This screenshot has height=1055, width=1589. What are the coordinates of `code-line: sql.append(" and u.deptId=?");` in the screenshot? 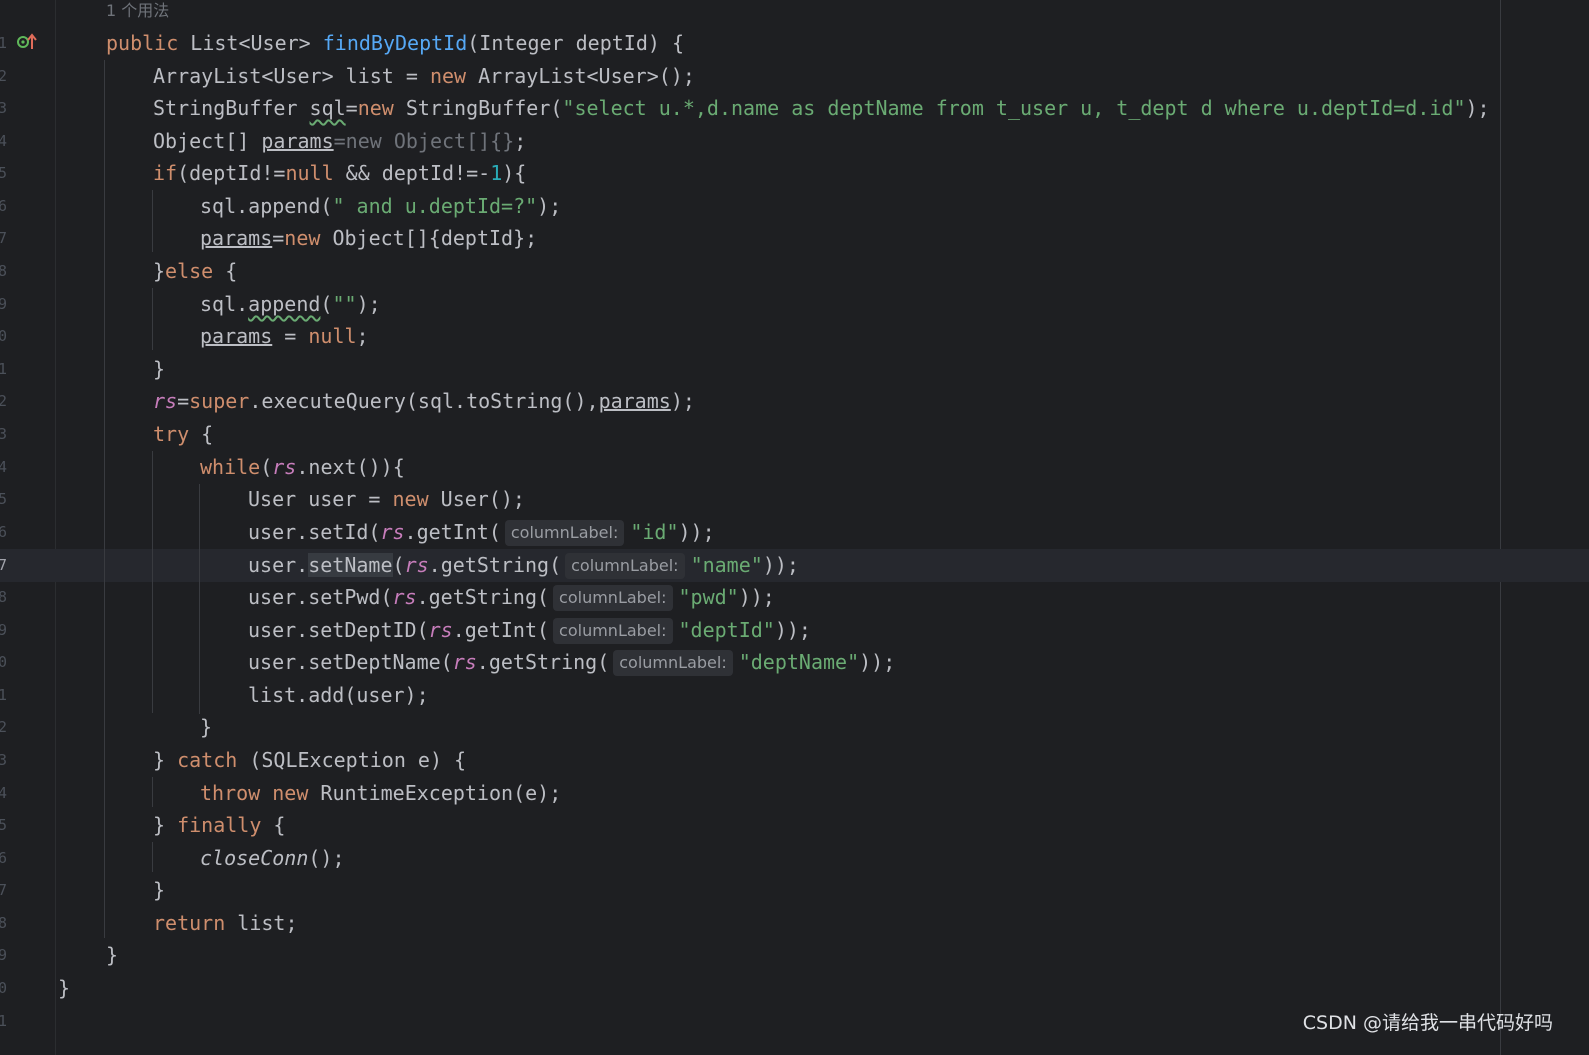 It's located at (380, 206).